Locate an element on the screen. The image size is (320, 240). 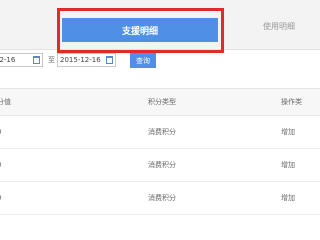
table-header: 分值 积分类型 操作类 is located at coordinates (160, 102).